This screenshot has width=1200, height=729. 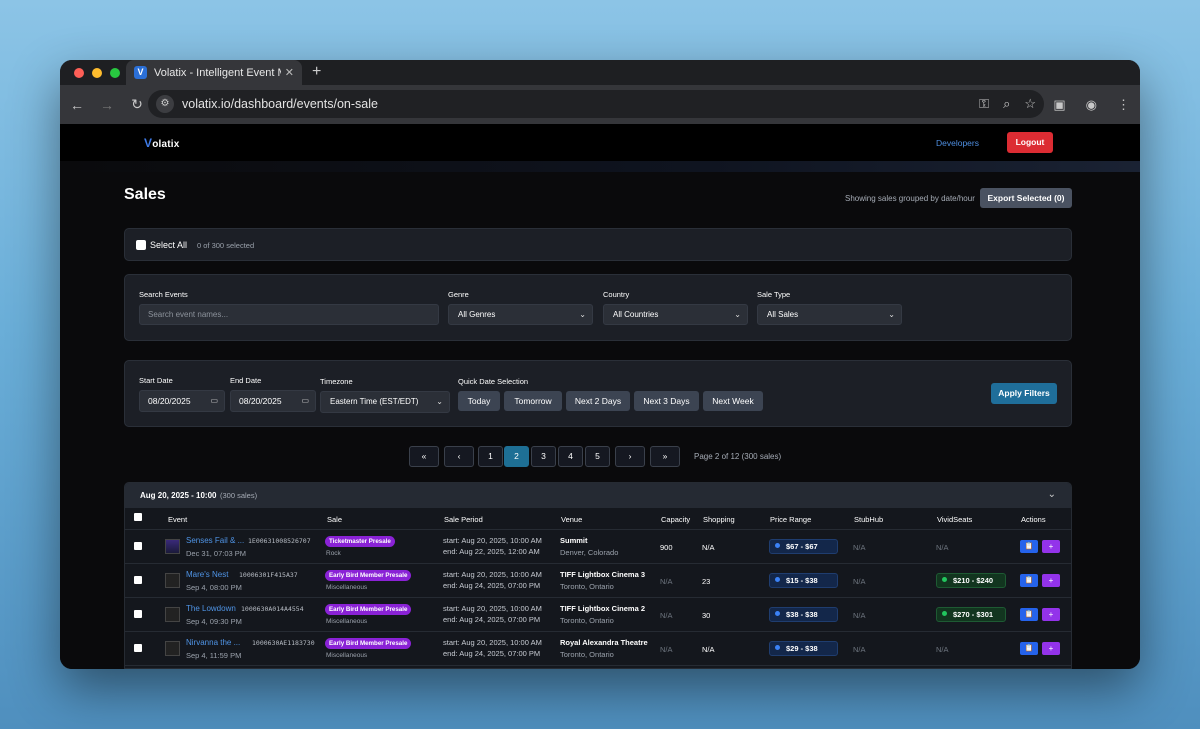 What do you see at coordinates (182, 401) in the screenshot?
I see `start-date-input: 08/20/2025 ▭` at bounding box center [182, 401].